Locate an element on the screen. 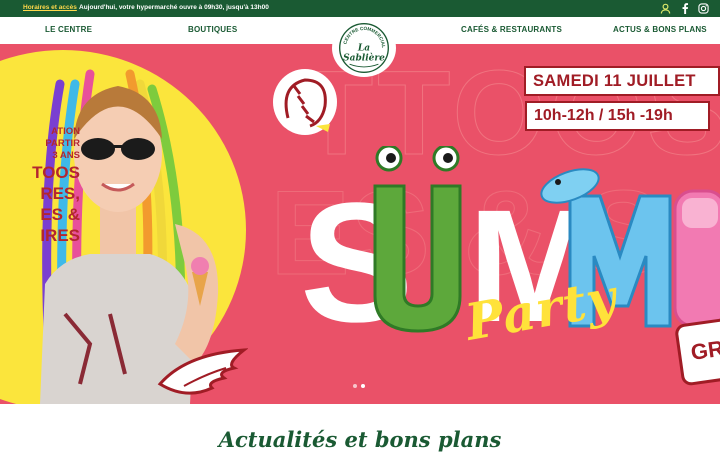 This screenshot has width=720, height=452. user-icon is located at coordinates (665, 8).